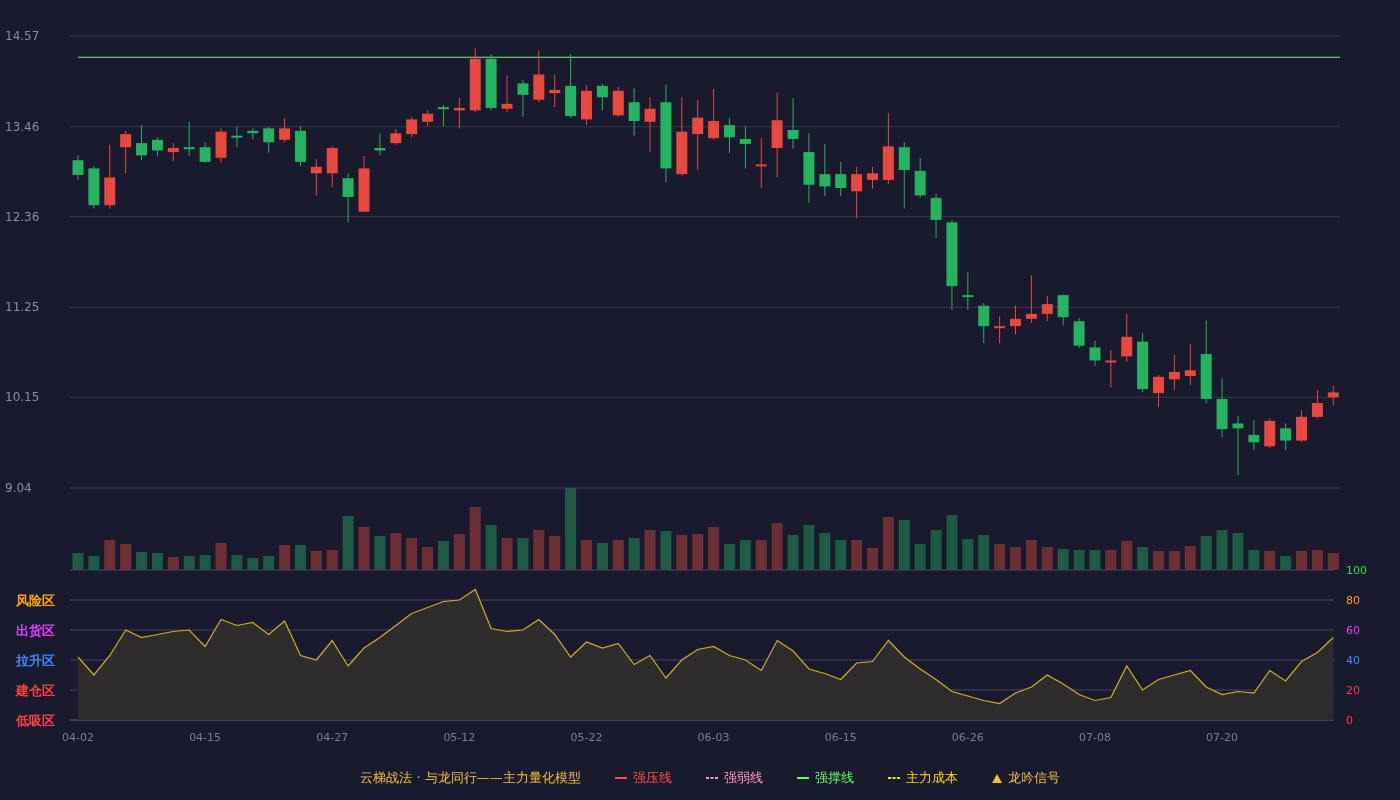 This screenshot has height=800, width=1400. What do you see at coordinates (35, 630) in the screenshot?
I see `zone-label: 出货区` at bounding box center [35, 630].